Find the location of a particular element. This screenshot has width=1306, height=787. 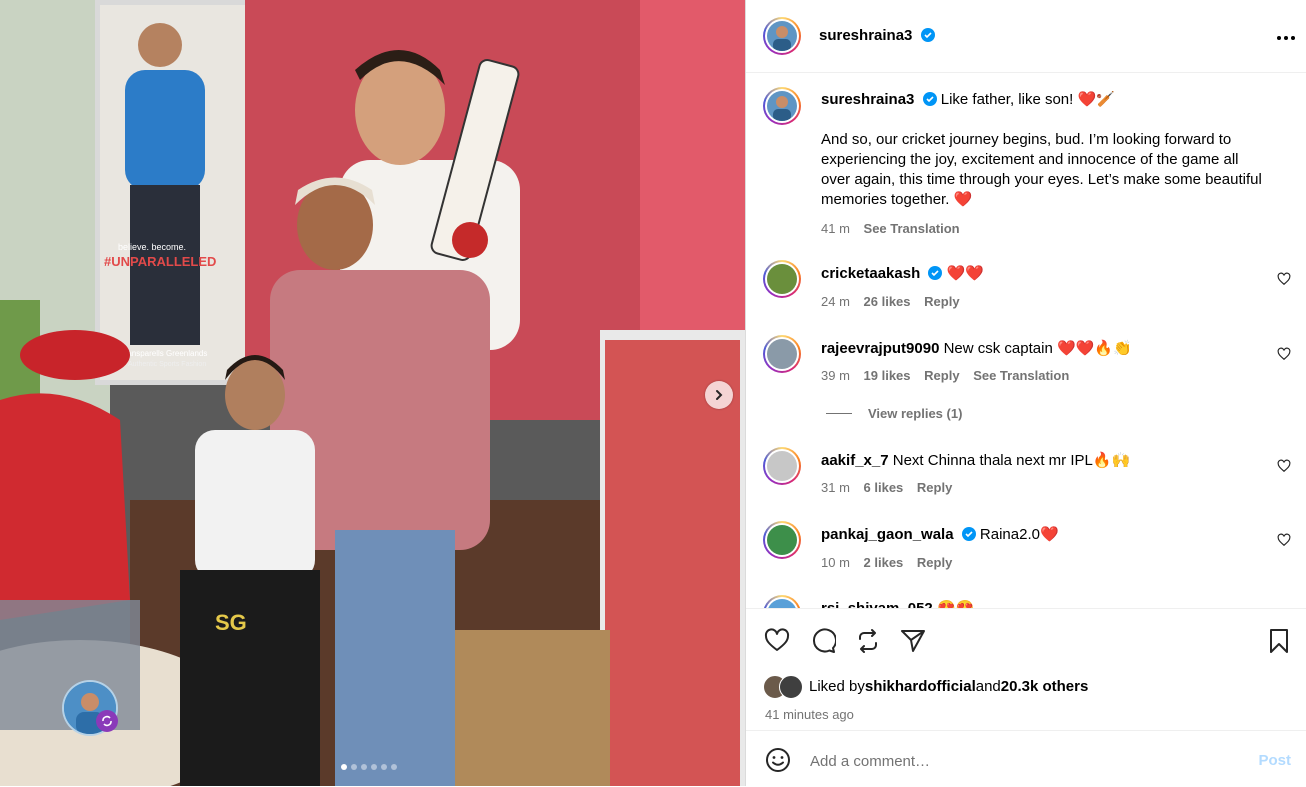

comment-text: pankaj_gaon_wala Raina2.0❤️ is located at coordinates (1046, 535).